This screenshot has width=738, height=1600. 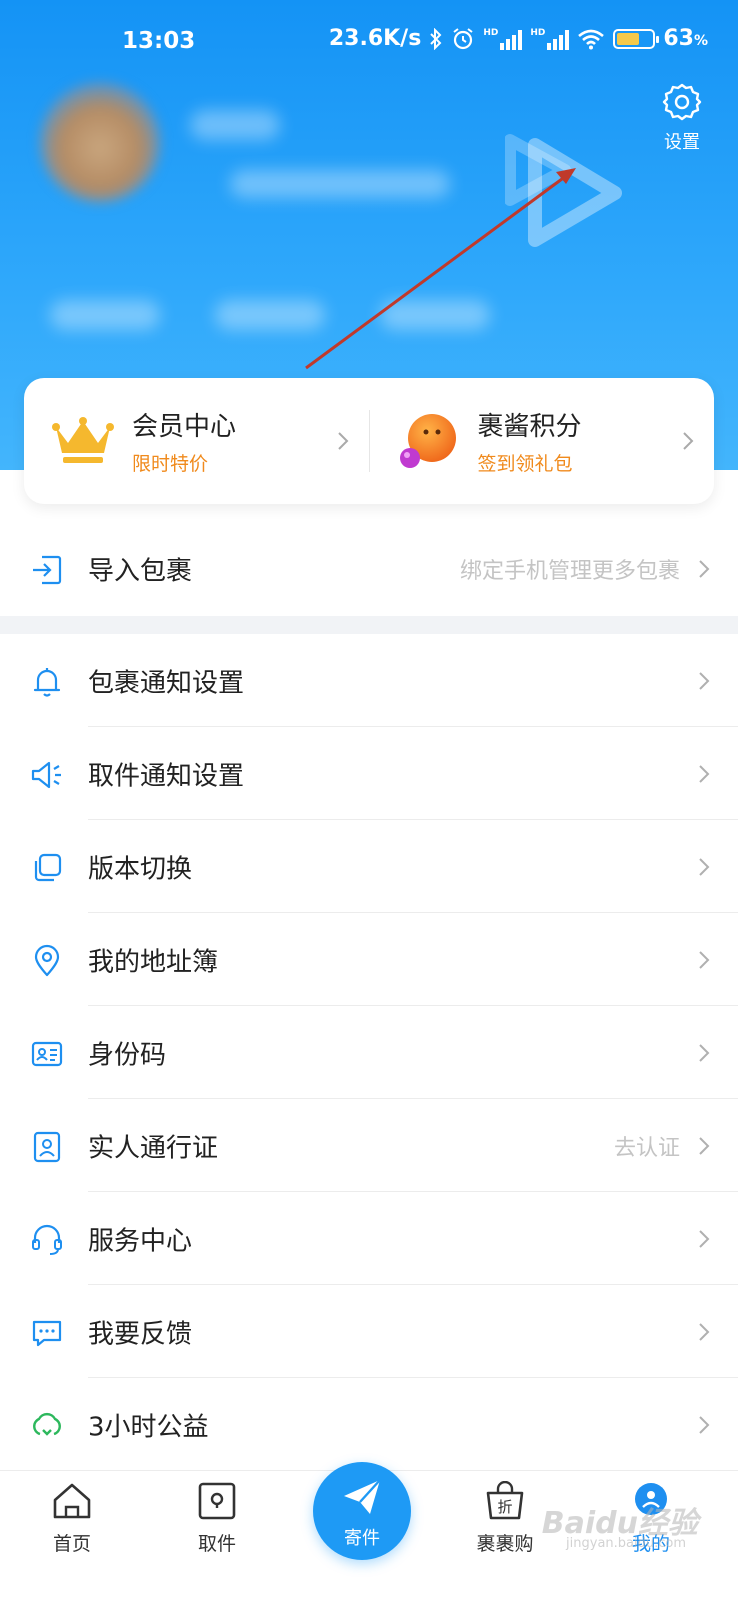 I want to click on svg-text: 折, so click(x=504, y=1507).